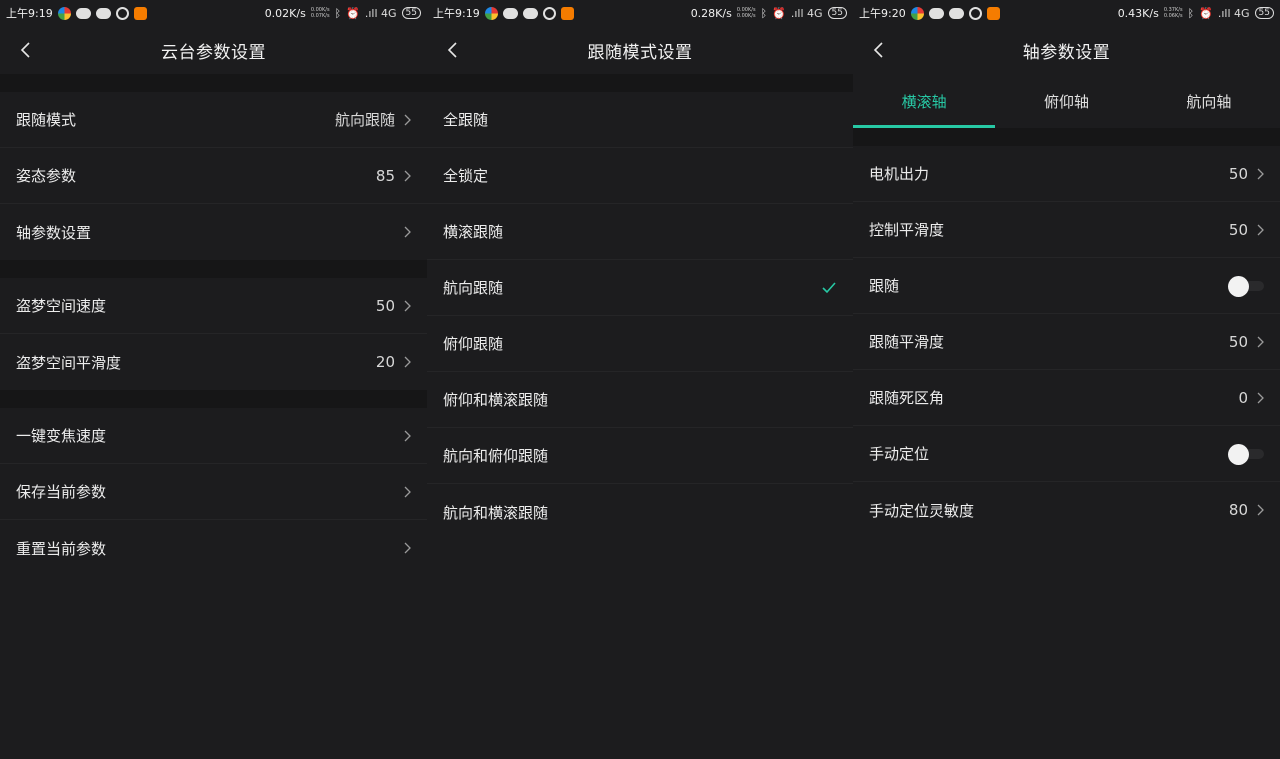 The image size is (1280, 759). I want to click on settings-row-inception-speed: 盗梦空间速度 50, so click(213, 306).